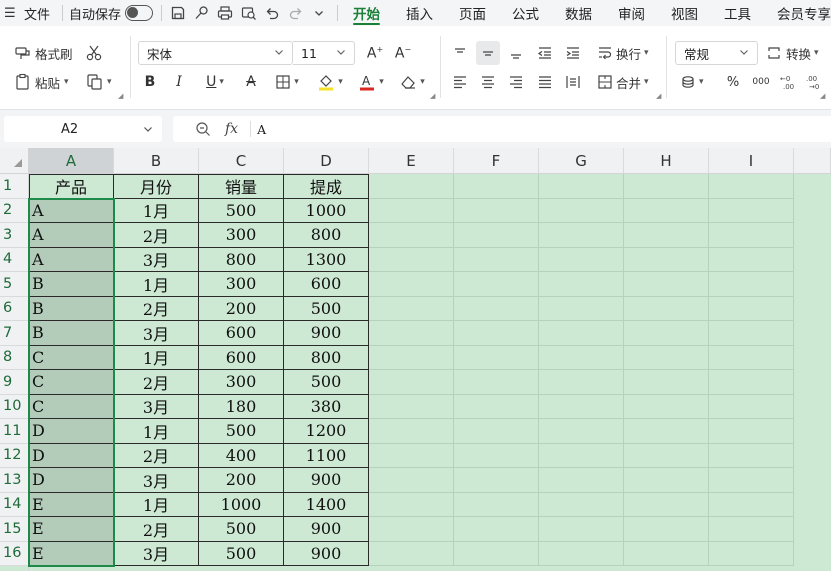 The height and width of the screenshot is (571, 831). Describe the element at coordinates (488, 82) in the screenshot. I see `align-center-button` at that location.